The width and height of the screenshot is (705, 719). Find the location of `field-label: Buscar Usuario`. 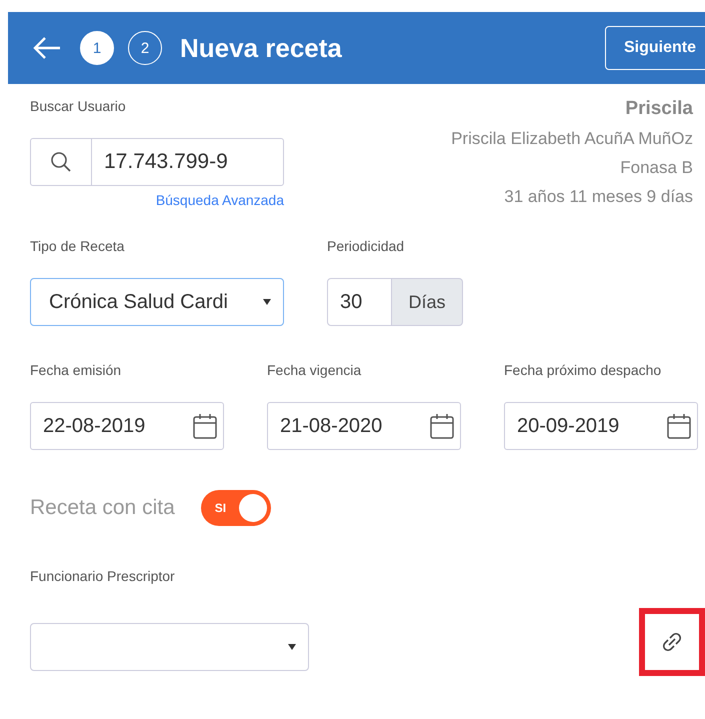

field-label: Buscar Usuario is located at coordinates (78, 106).